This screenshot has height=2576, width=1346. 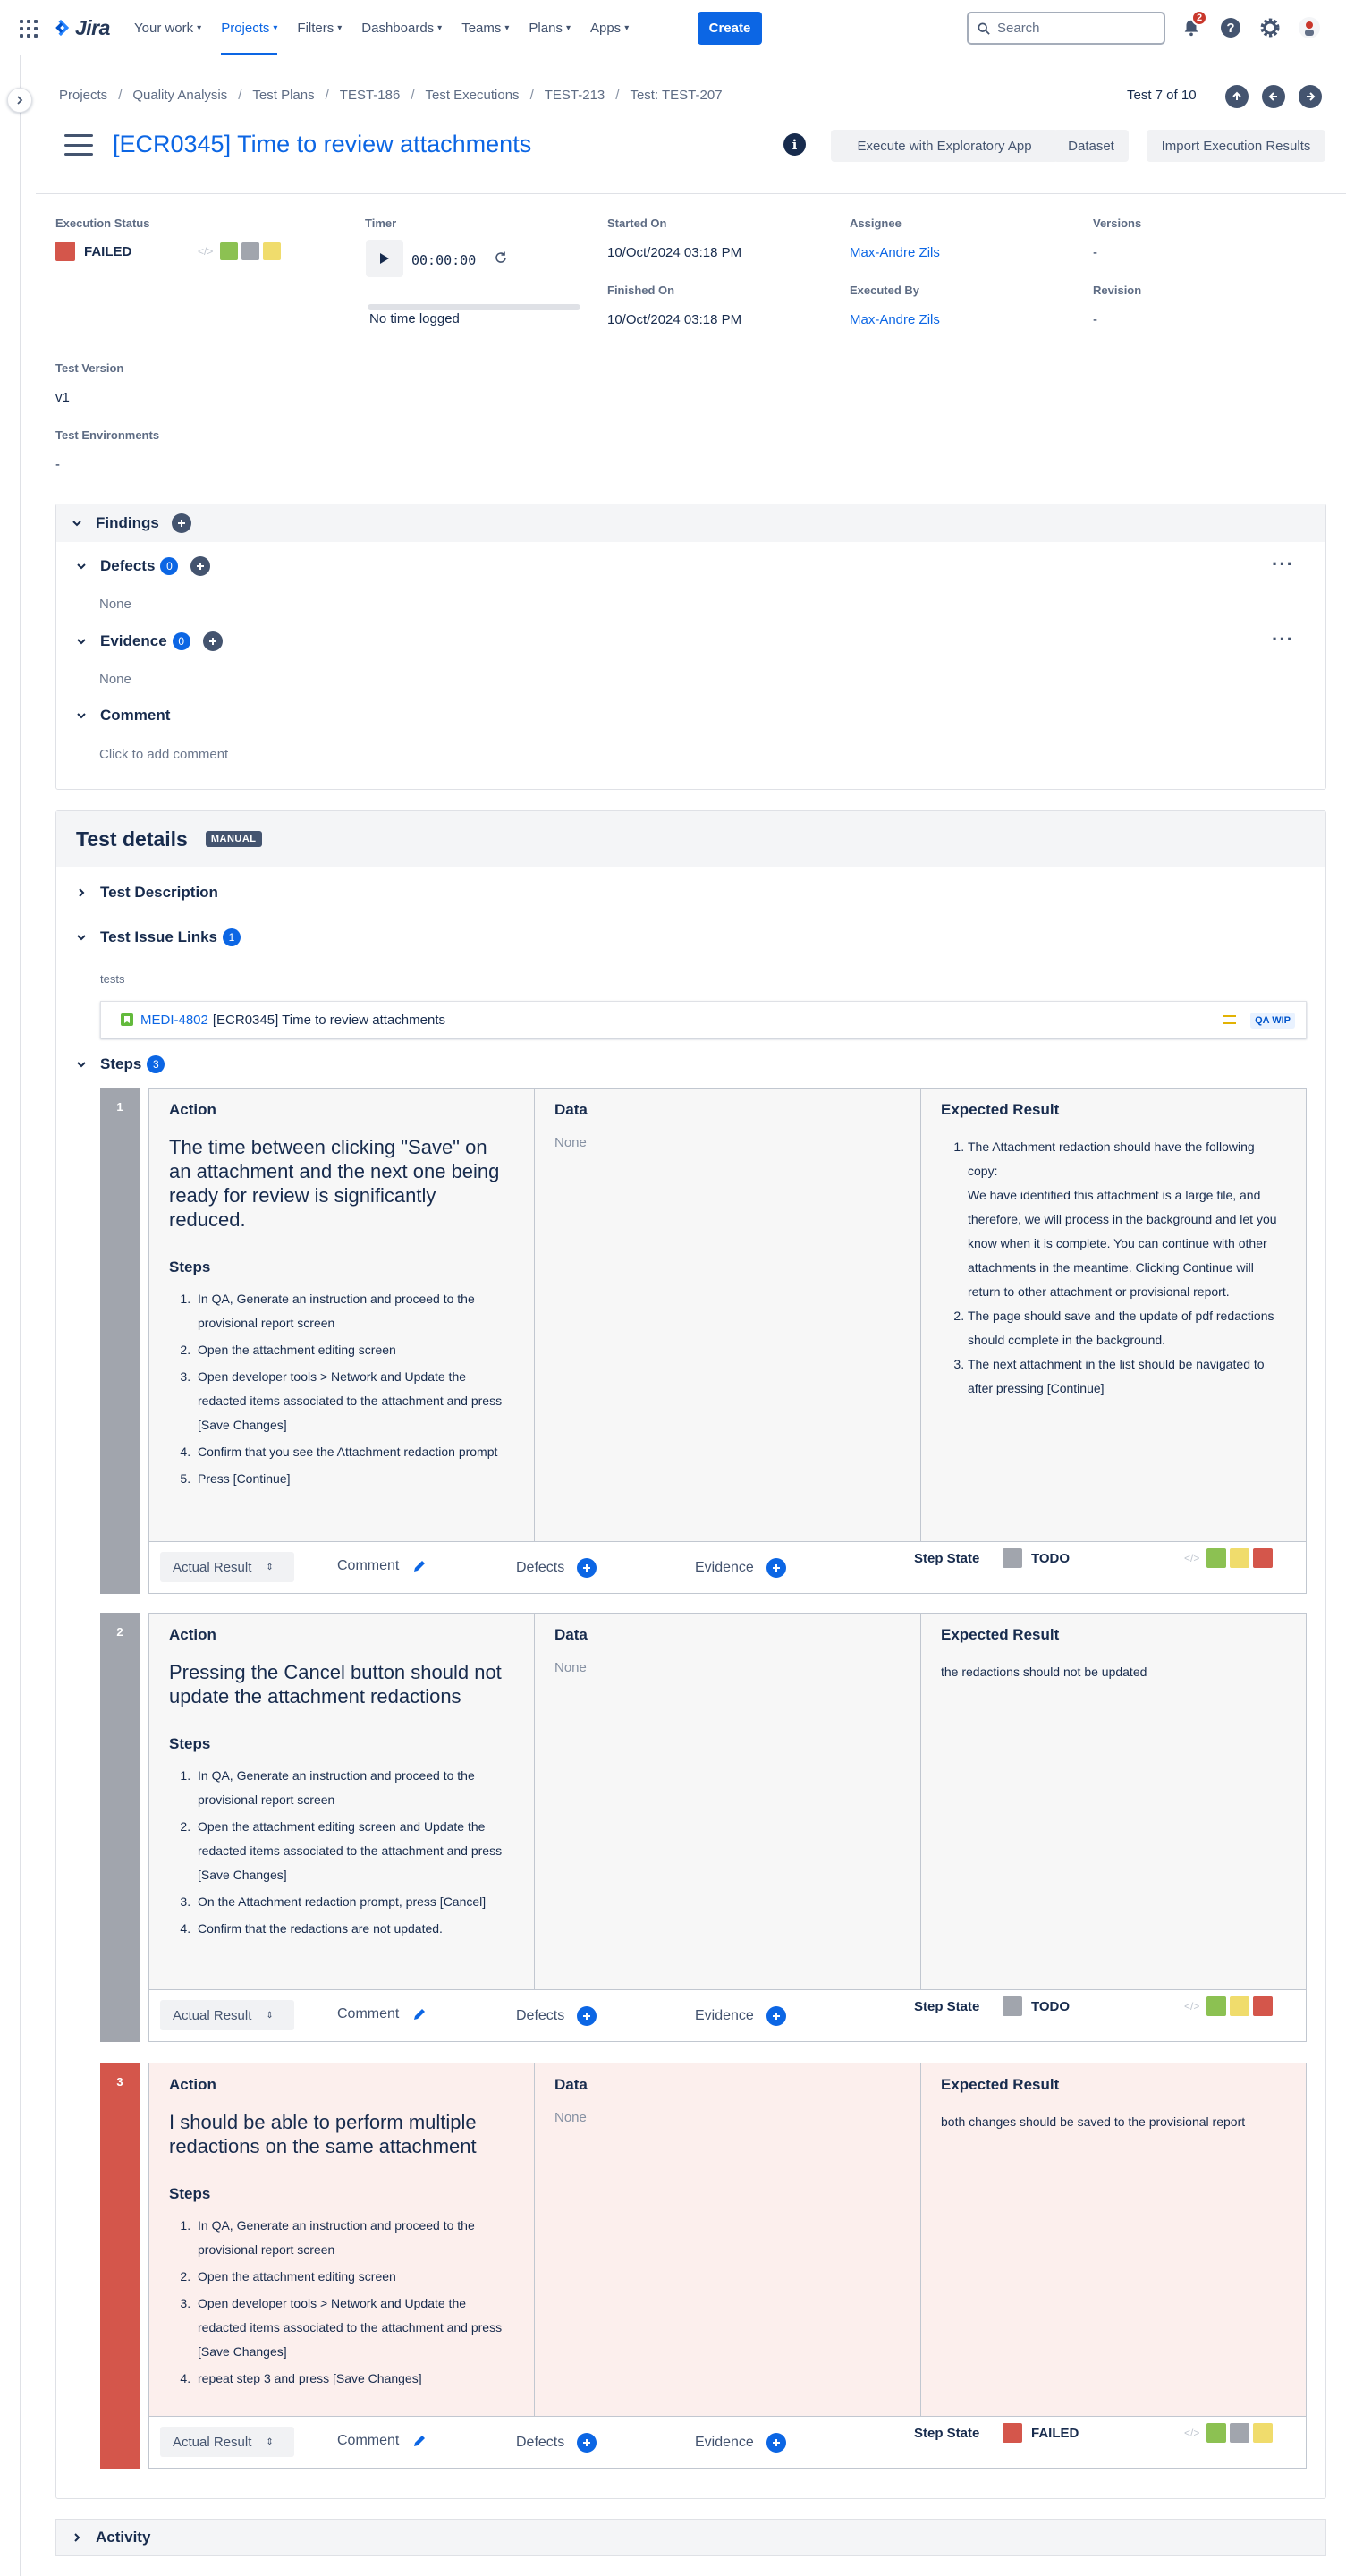 I want to click on comment-input: Click to add comment, so click(x=163, y=754).